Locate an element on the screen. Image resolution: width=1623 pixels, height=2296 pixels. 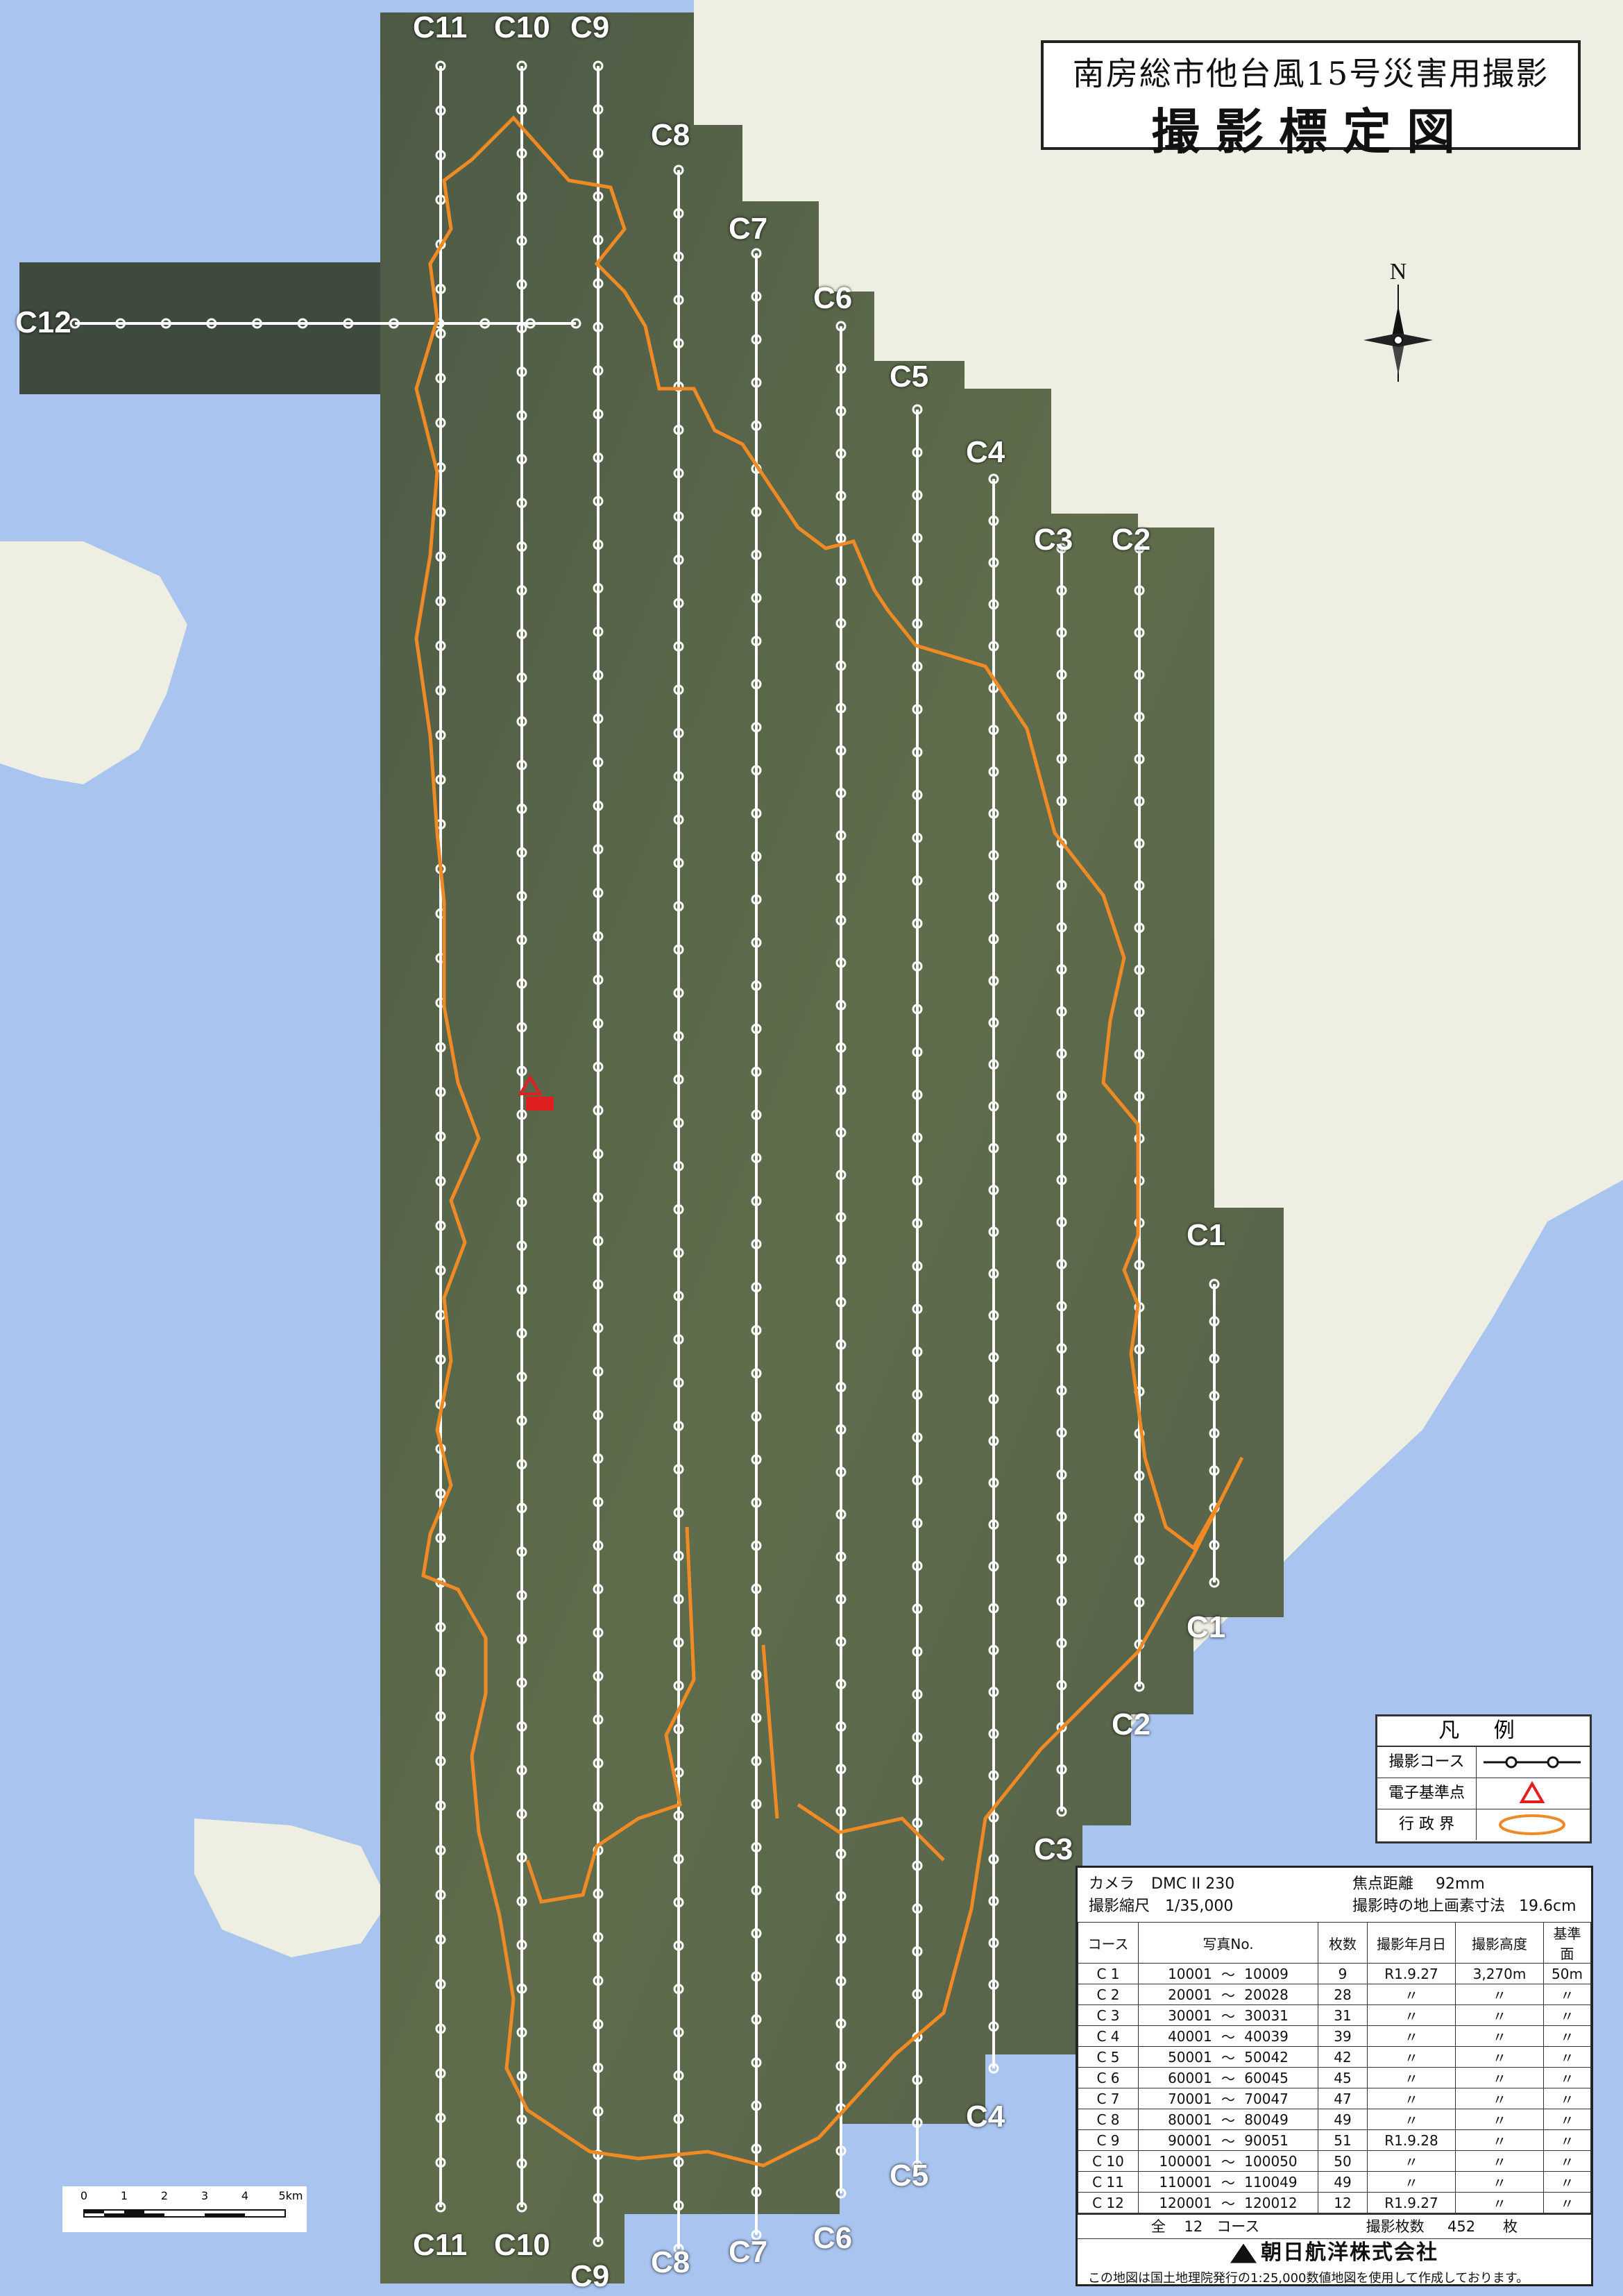
cell-to: 100050 is located at coordinates (1280, 2161).